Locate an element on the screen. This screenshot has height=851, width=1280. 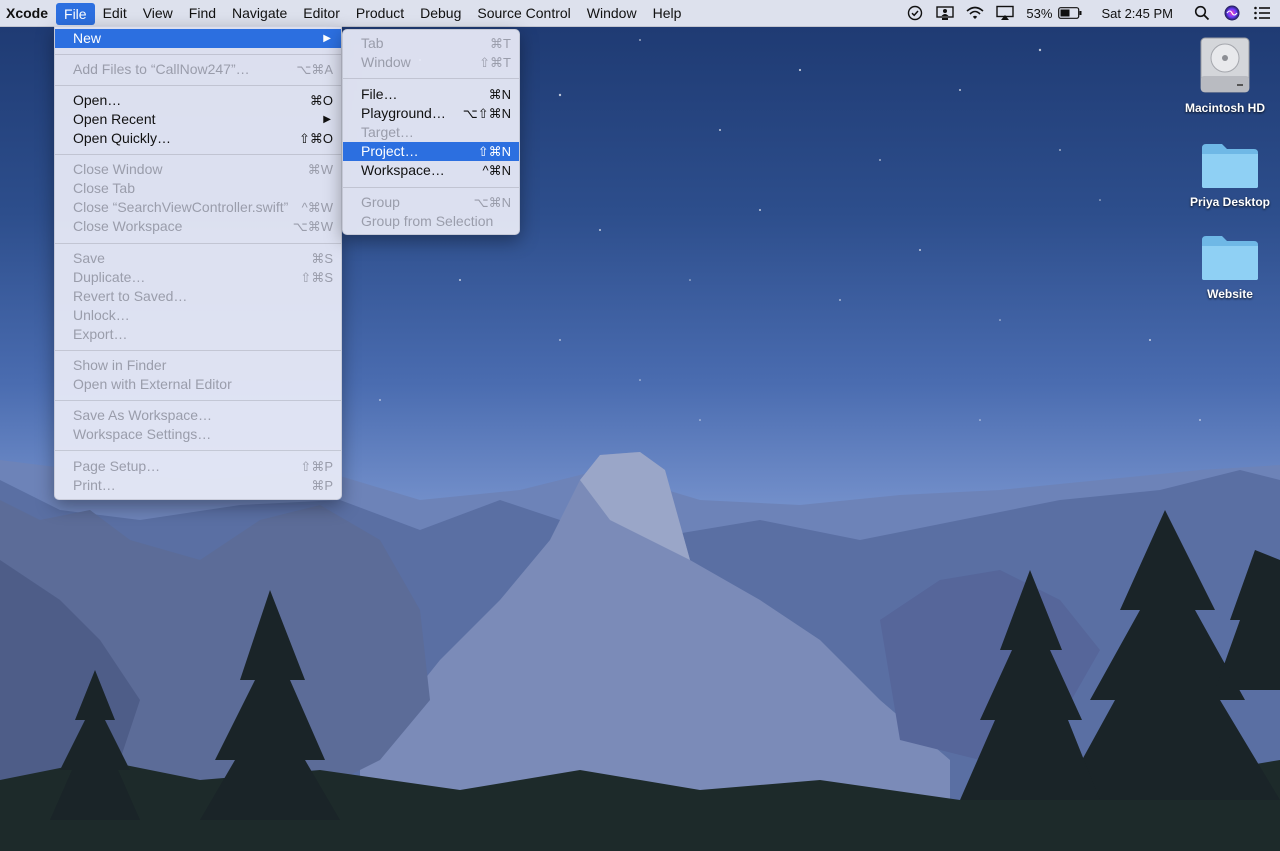
new-window: Window ⇧⌘T is located at coordinates (431, 62).